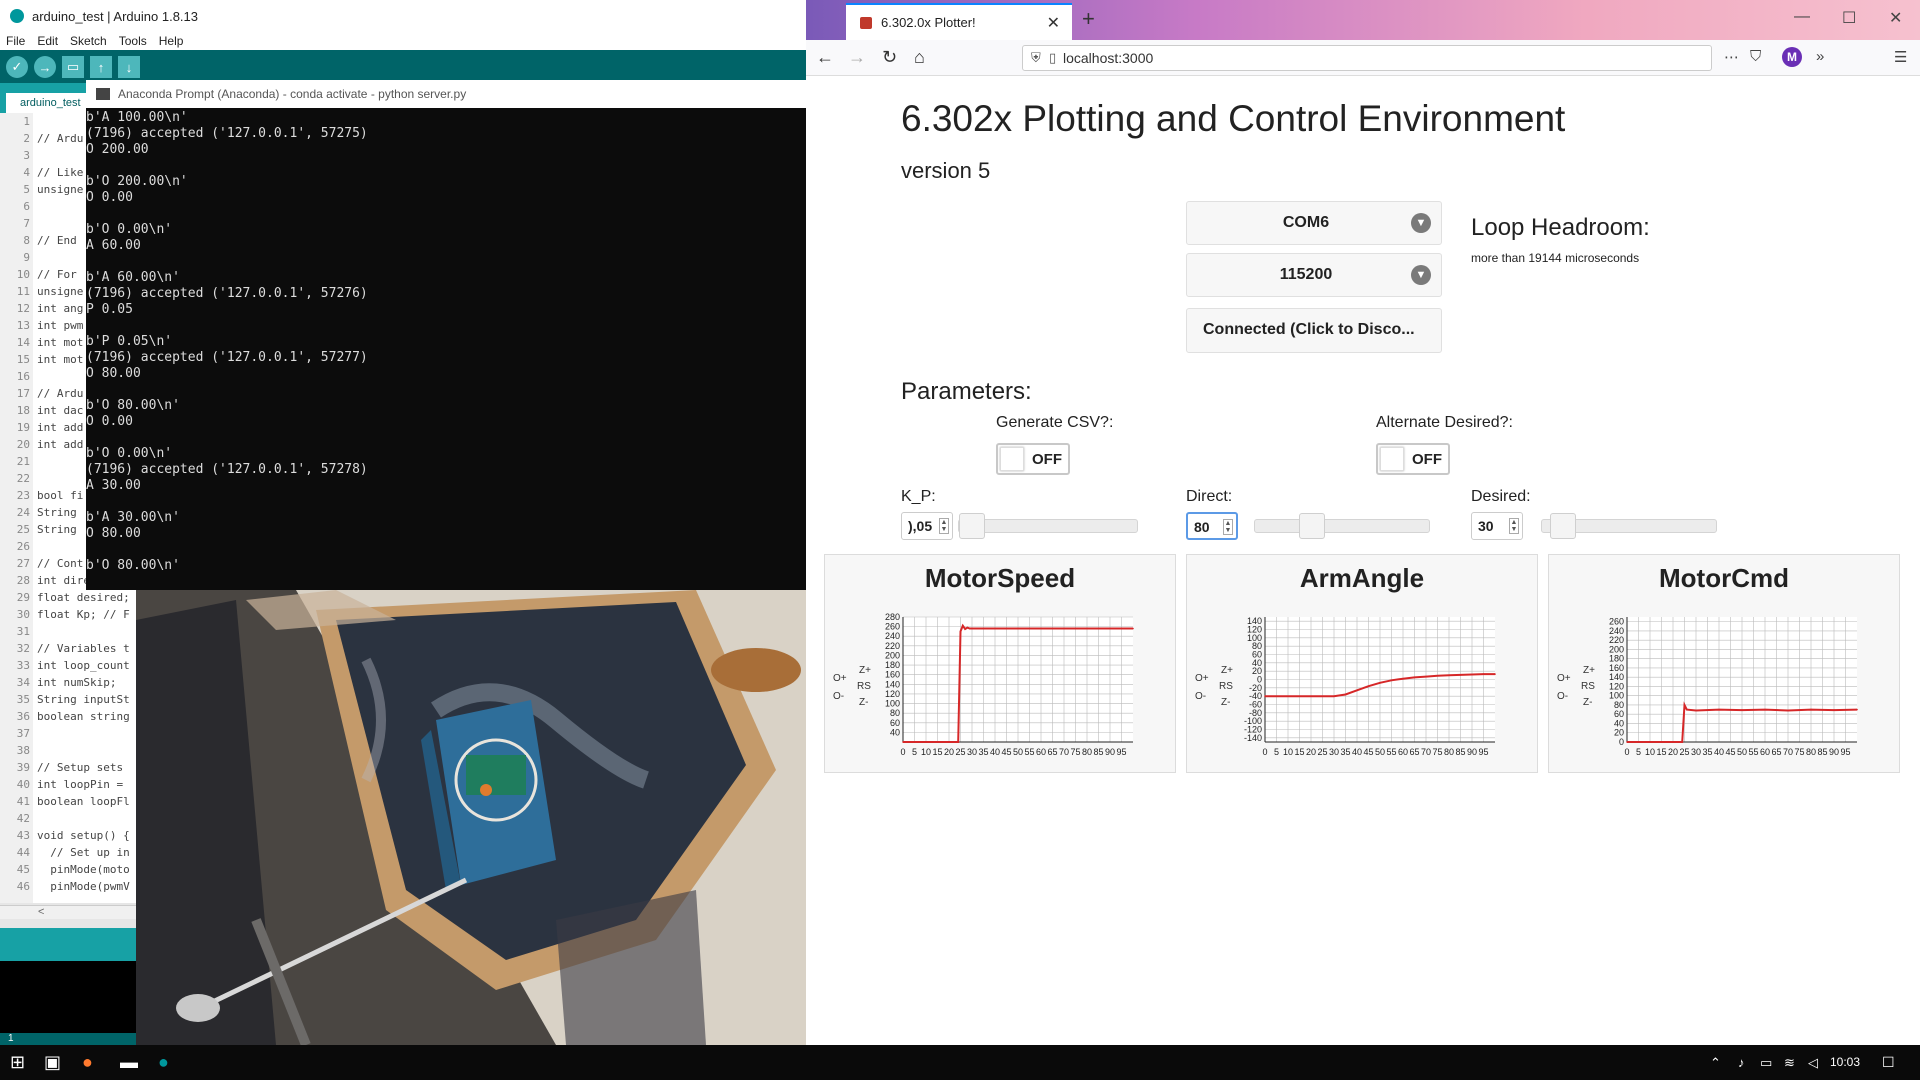 Image resolution: width=1920 pixels, height=1080 pixels. I want to click on page-actions-icon: ⋯, so click(1731, 57).